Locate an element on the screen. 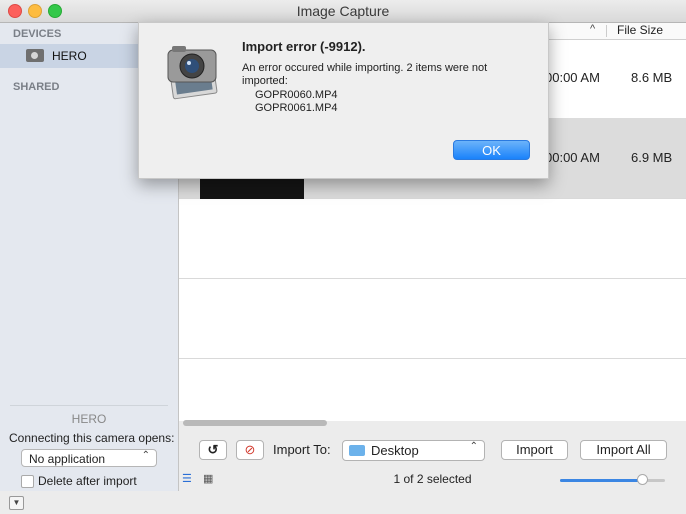 Image resolution: width=686 pixels, height=514 pixels. import-all-button: Import All is located at coordinates (623, 450).